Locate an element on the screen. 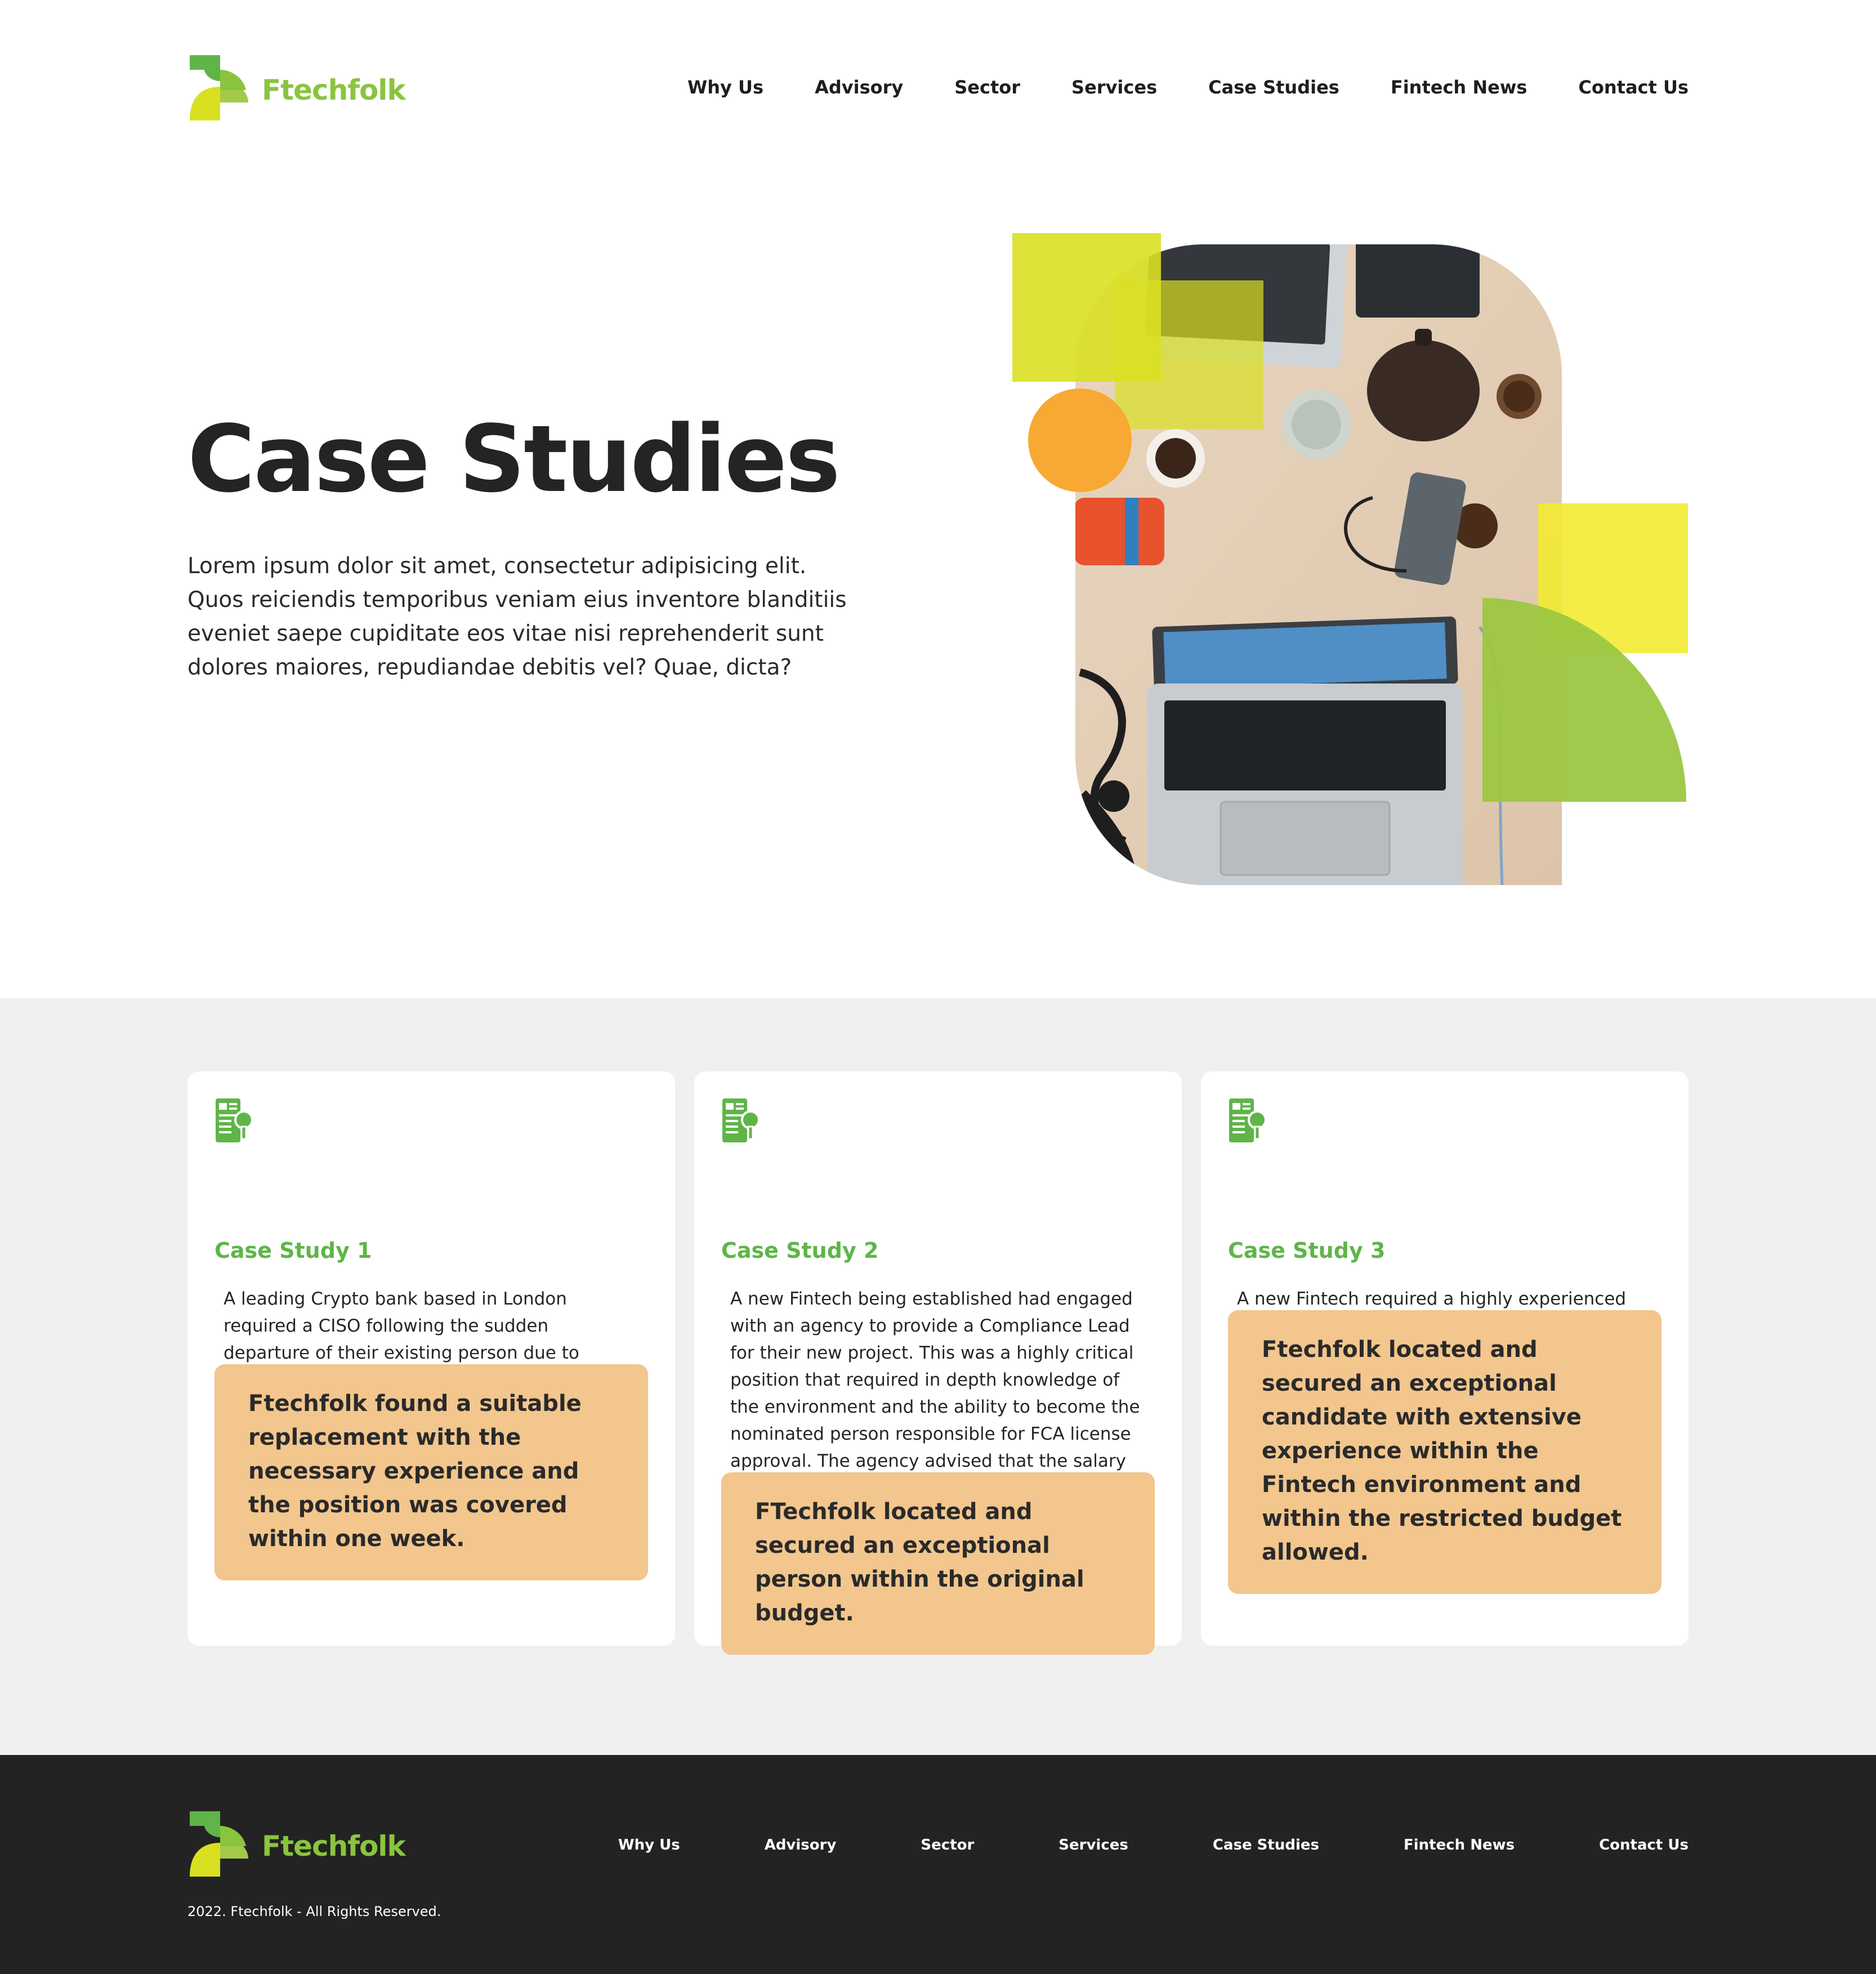 The width and height of the screenshot is (1876, 1974). case-study-title: Case Study 3 is located at coordinates (1307, 1250).